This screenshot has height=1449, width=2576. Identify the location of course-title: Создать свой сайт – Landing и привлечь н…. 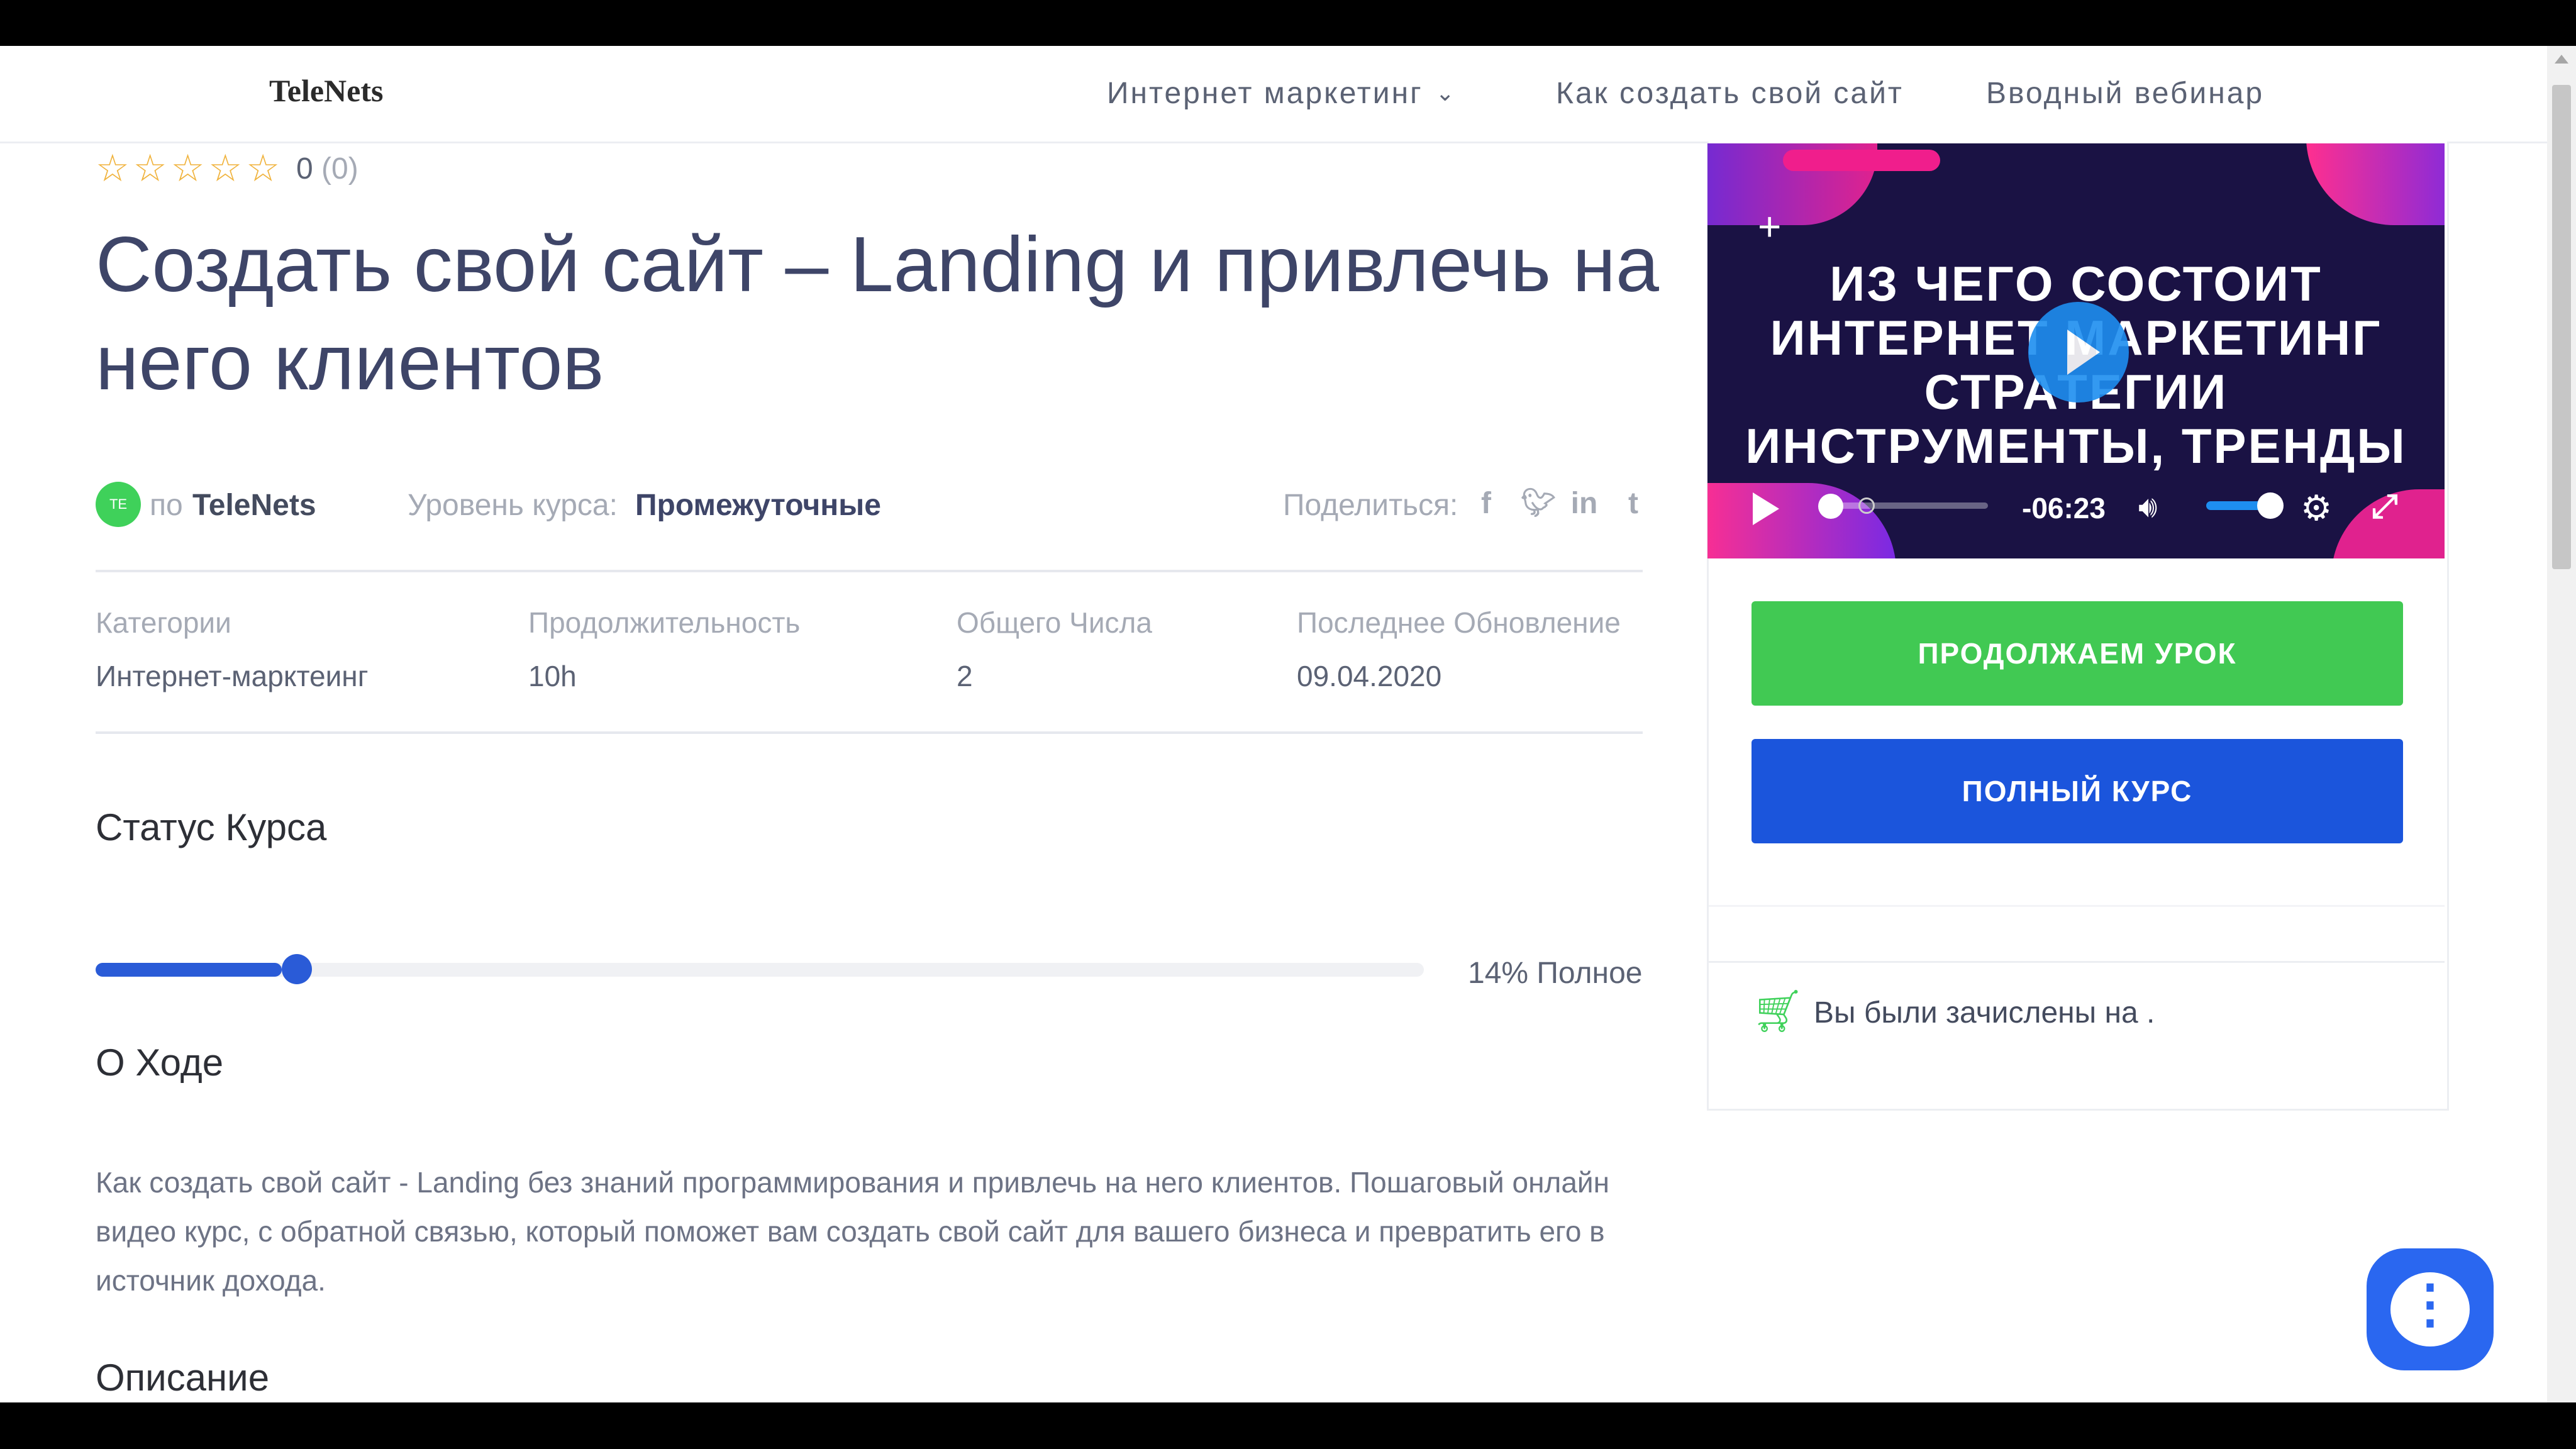
(877, 313).